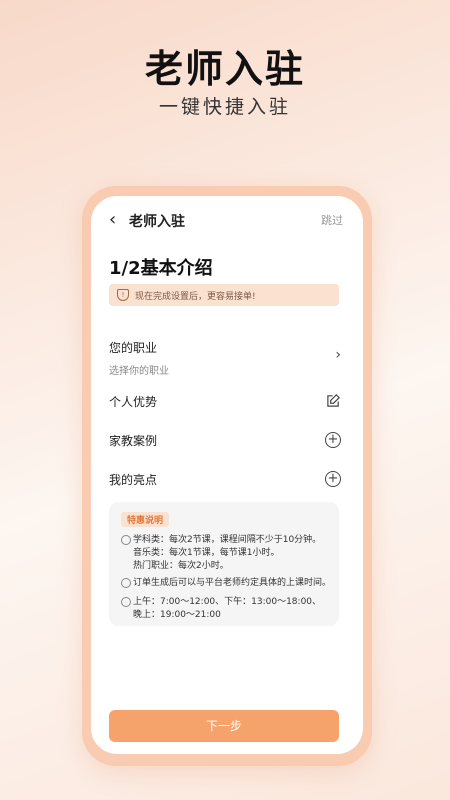  I want to click on nav-title: 老师入驻, so click(157, 222).